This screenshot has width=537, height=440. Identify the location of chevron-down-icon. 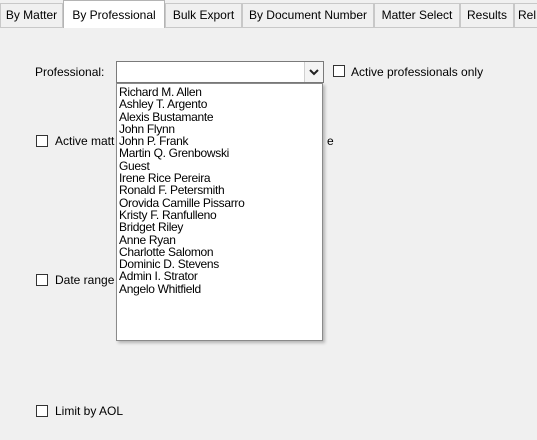
(314, 72).